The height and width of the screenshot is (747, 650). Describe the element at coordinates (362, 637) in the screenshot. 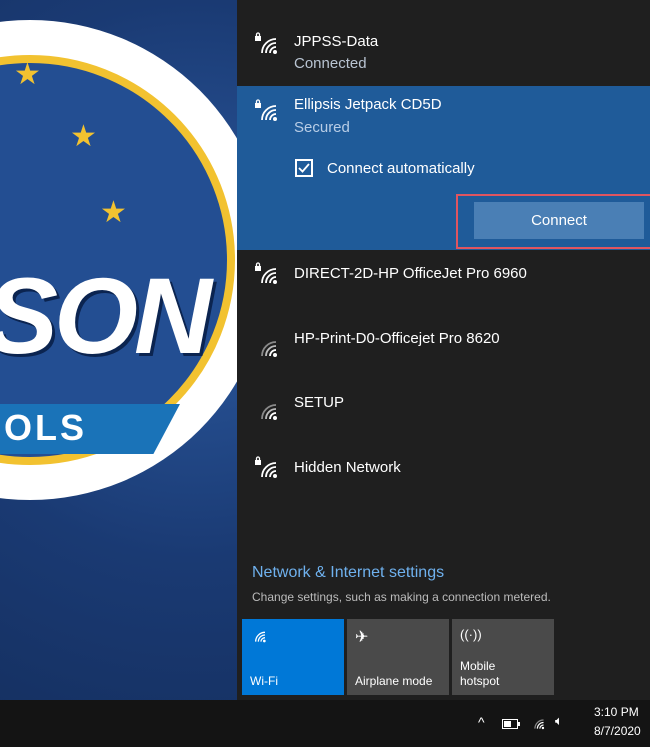

I see `airplane-icon: ✈` at that location.